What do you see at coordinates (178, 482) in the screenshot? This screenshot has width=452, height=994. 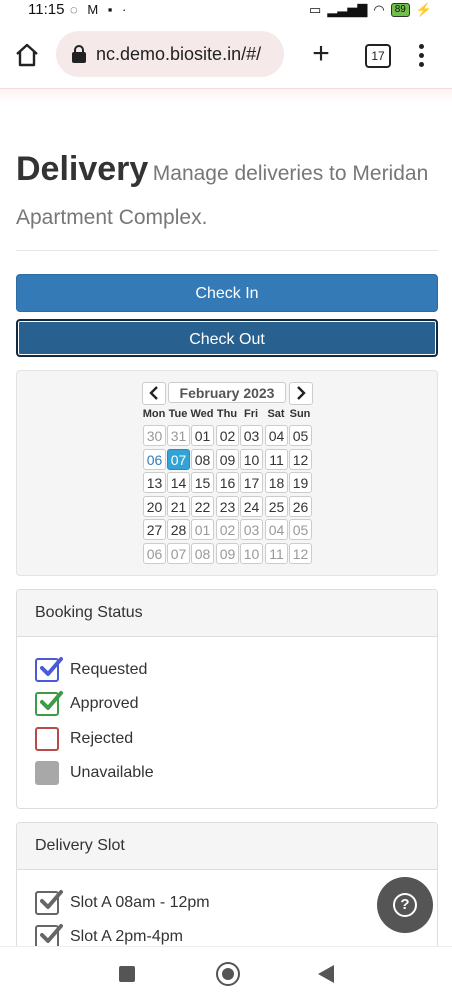 I see `calendar-day: 14` at bounding box center [178, 482].